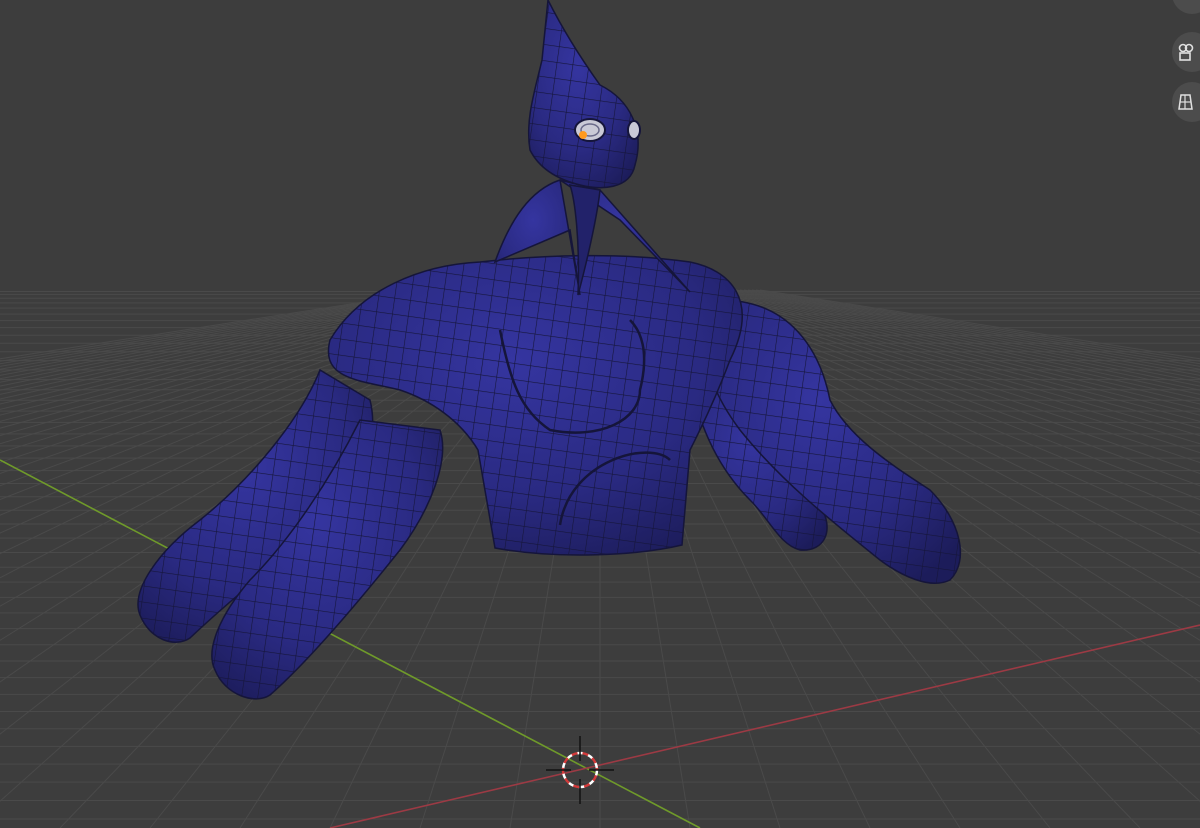  What do you see at coordinates (1186, 102) in the screenshot?
I see `perspective-toggle-icon` at bounding box center [1186, 102].